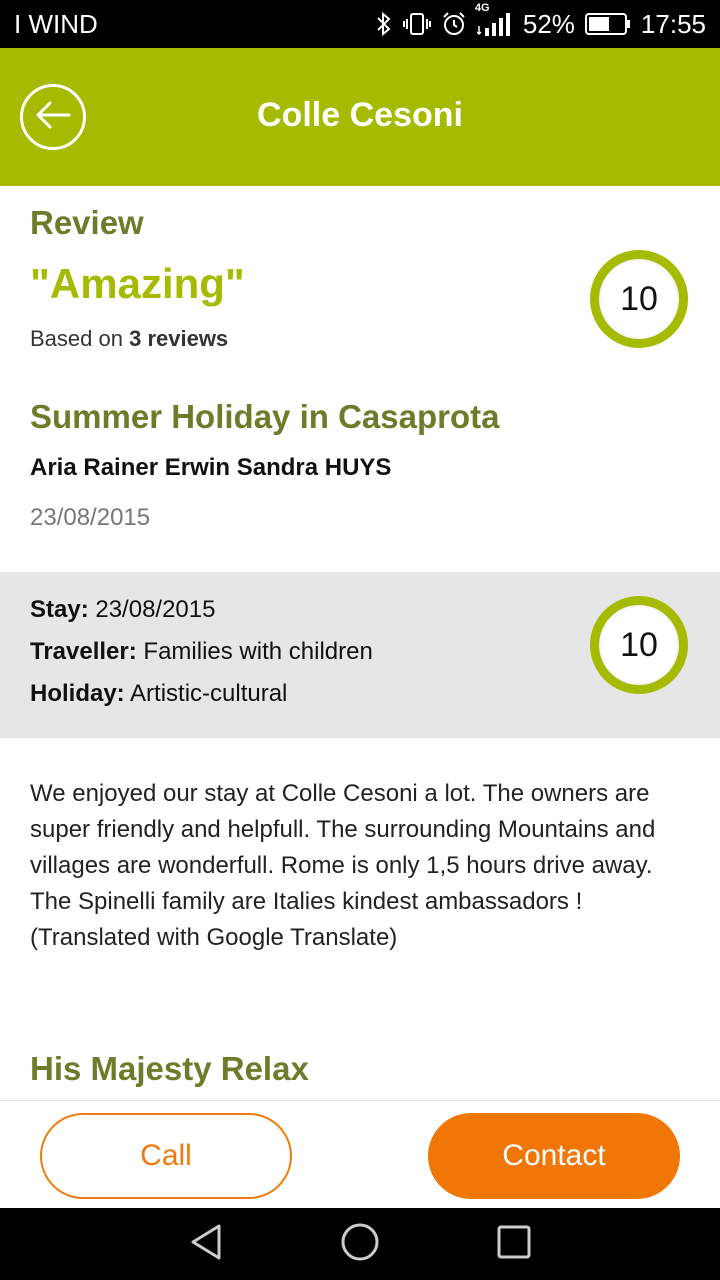 The image size is (720, 1280). What do you see at coordinates (360, 1154) in the screenshot?
I see `action-bar: Call Contact` at bounding box center [360, 1154].